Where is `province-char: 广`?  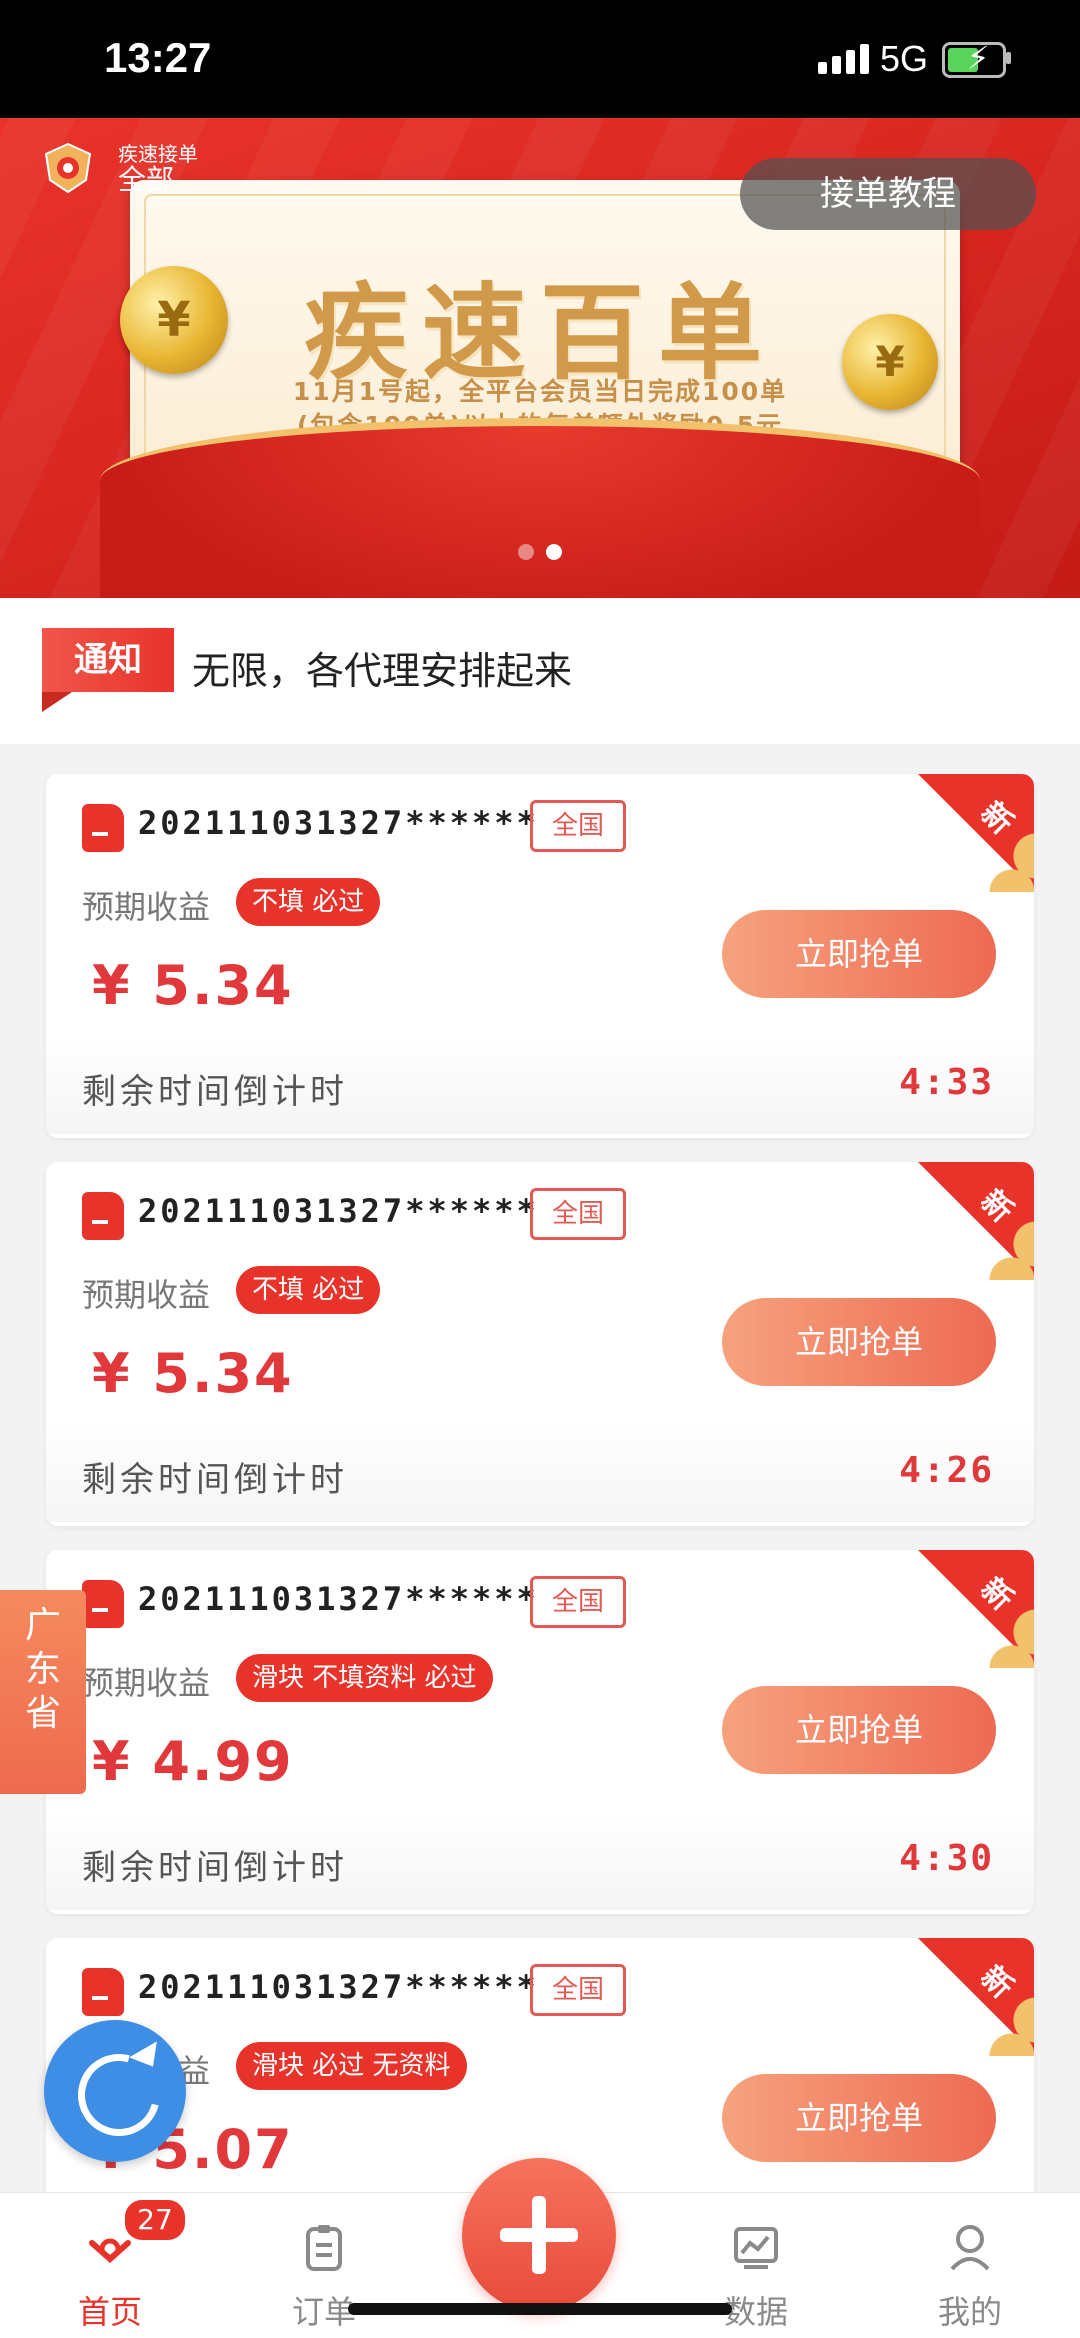
province-char: 广 is located at coordinates (42, 1625).